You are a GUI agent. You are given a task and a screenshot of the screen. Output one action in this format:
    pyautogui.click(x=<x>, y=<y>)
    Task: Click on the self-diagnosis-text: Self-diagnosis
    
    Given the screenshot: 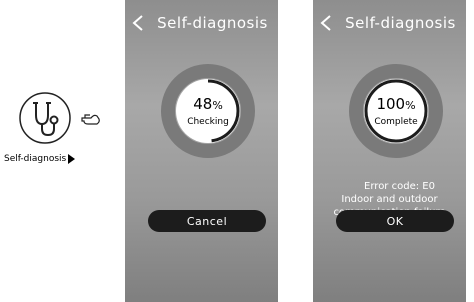 What is the action you would take?
    pyautogui.click(x=35, y=159)
    